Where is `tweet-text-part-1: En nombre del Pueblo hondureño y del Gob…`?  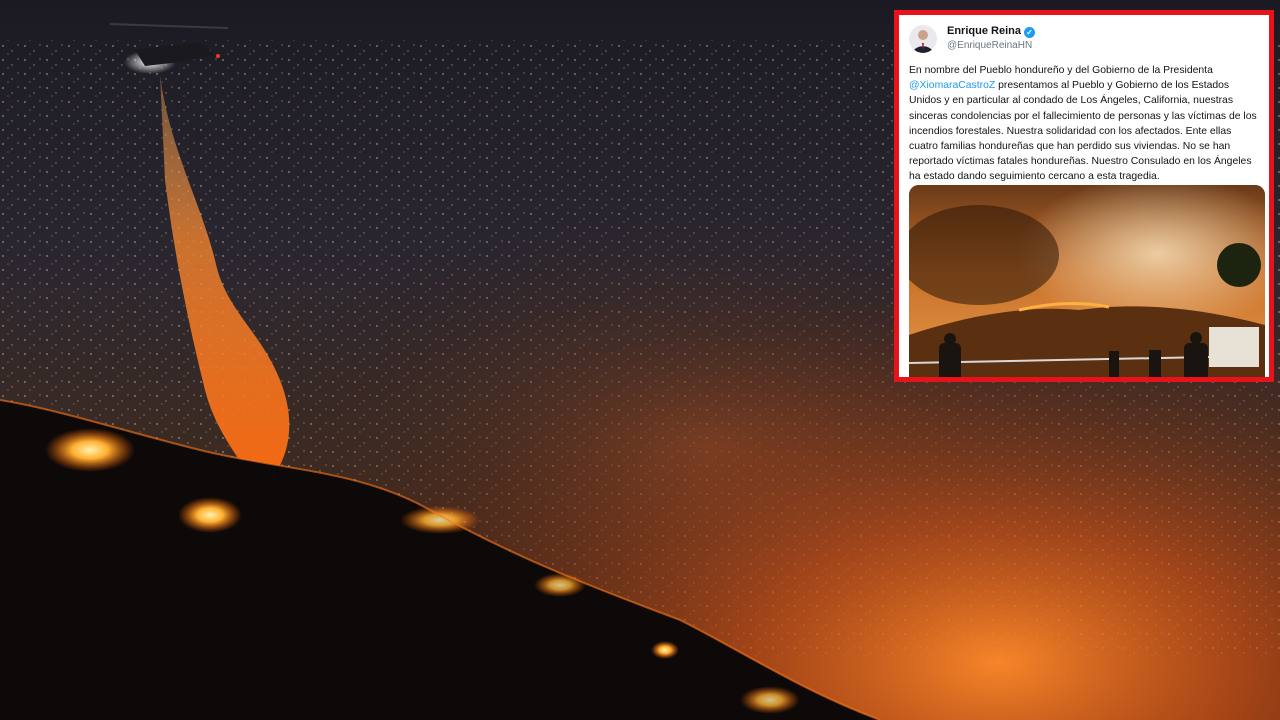
tweet-text-part-1: En nombre del Pueblo hondureño y del Gob… is located at coordinates (1061, 70).